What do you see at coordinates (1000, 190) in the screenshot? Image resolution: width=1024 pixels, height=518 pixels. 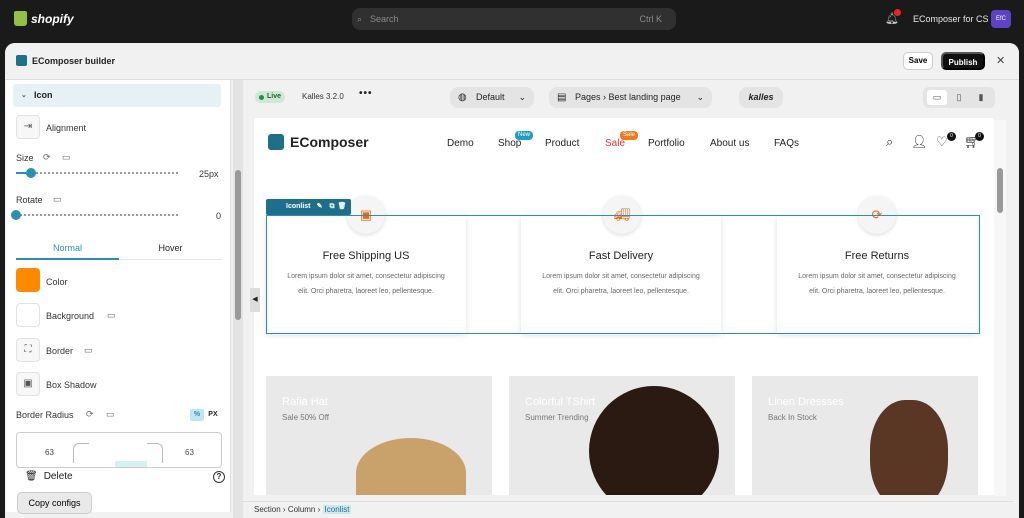 I see `preview-scroll-thumb` at bounding box center [1000, 190].